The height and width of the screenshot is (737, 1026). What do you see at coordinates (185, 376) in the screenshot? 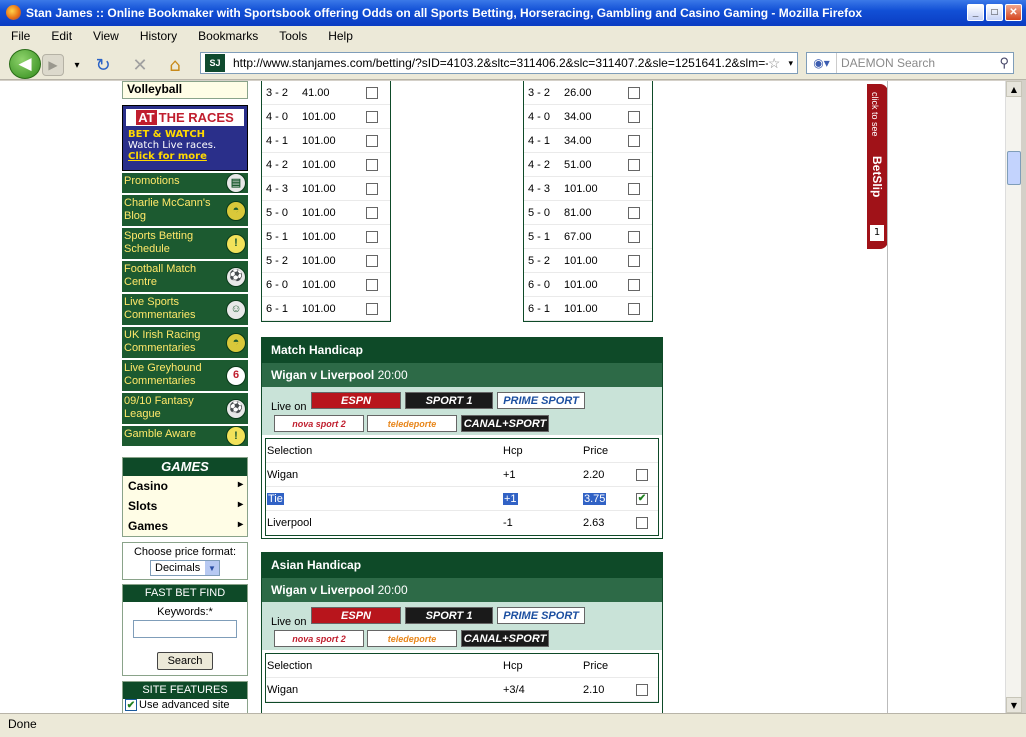
I see `sidebar-item-greyhound-commentaries: Live Greyhound Commentaries 6` at bounding box center [185, 376].